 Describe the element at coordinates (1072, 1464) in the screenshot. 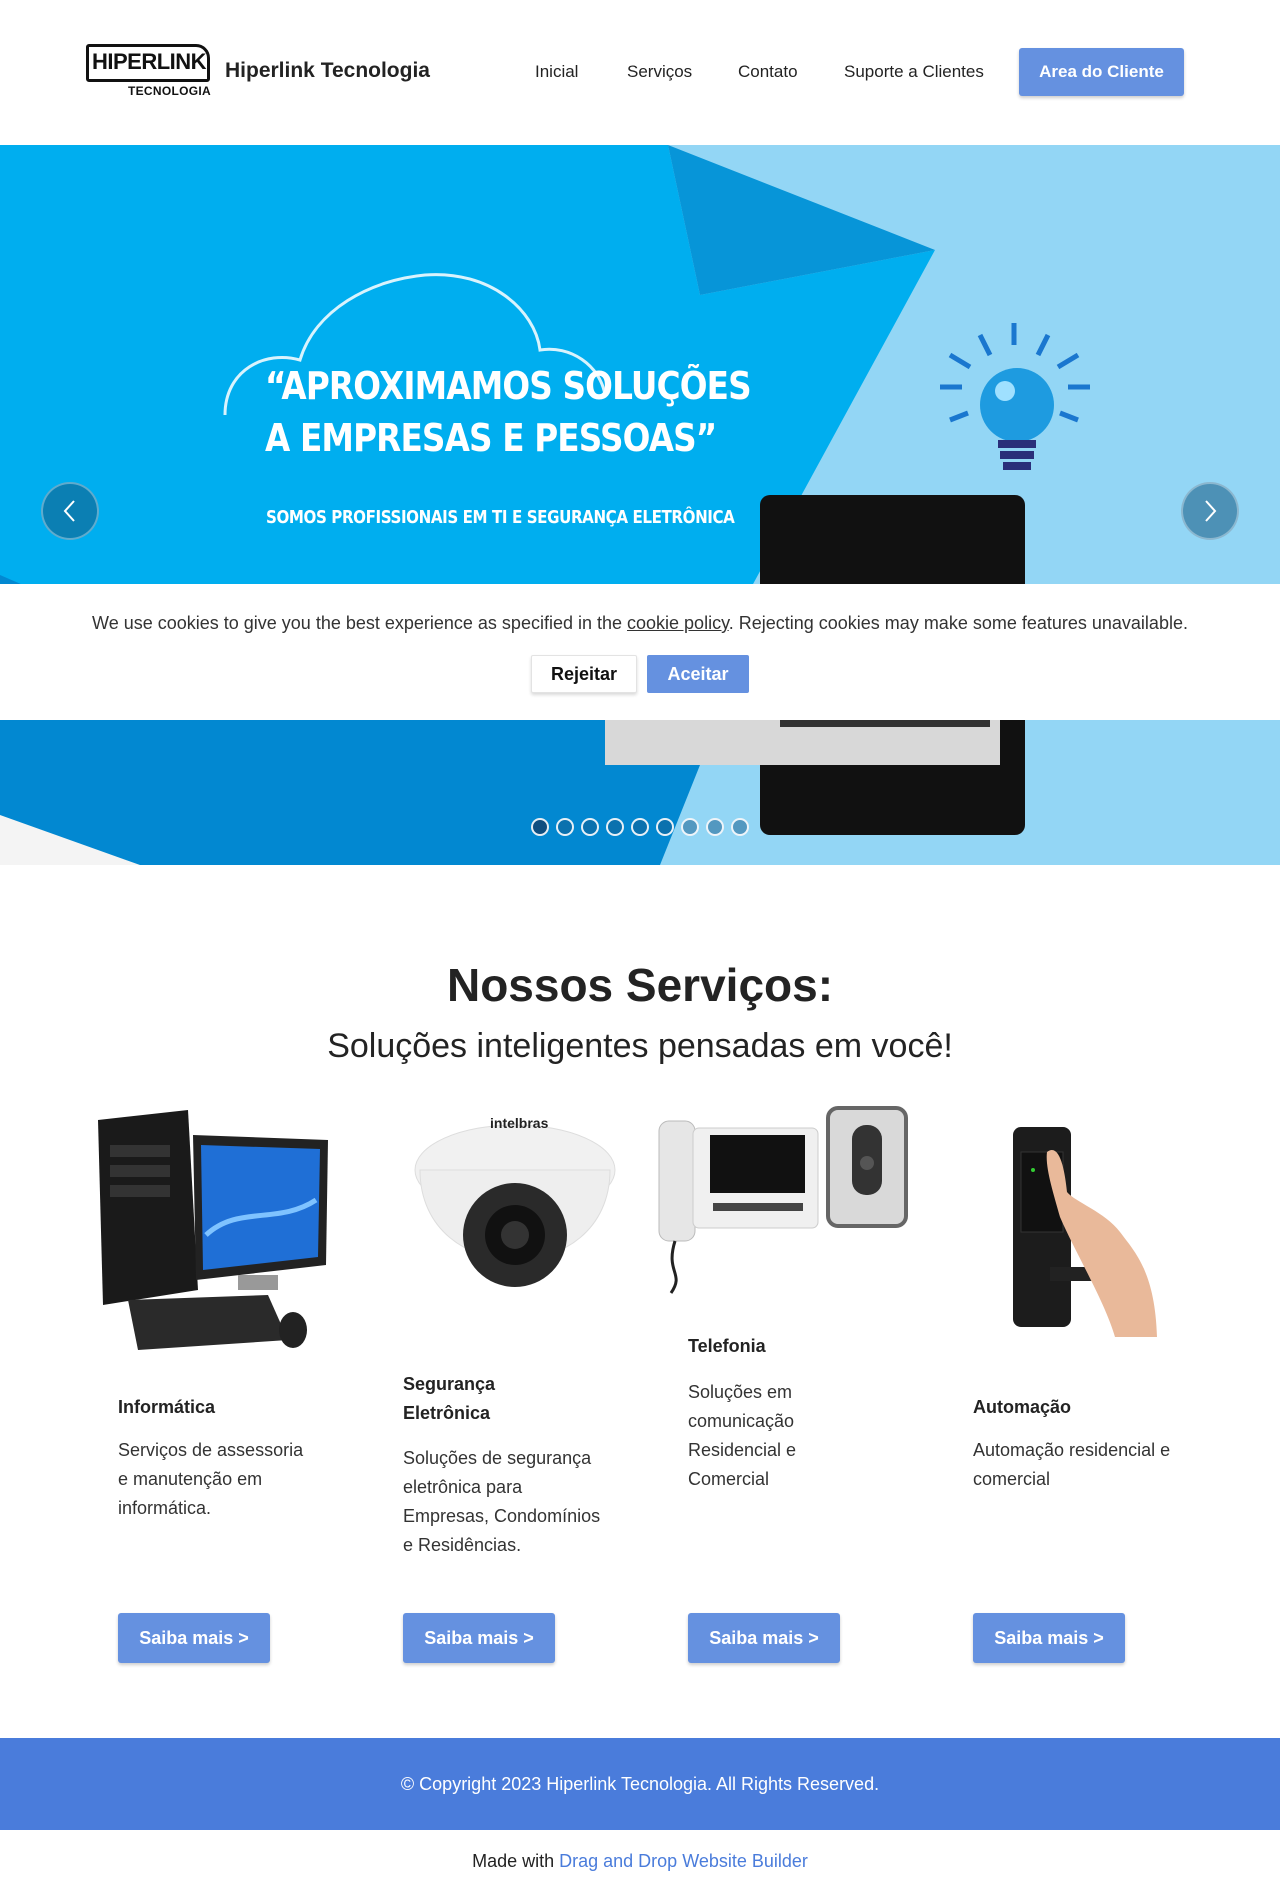

I see `service-description: Automação residencial e comercial` at that location.